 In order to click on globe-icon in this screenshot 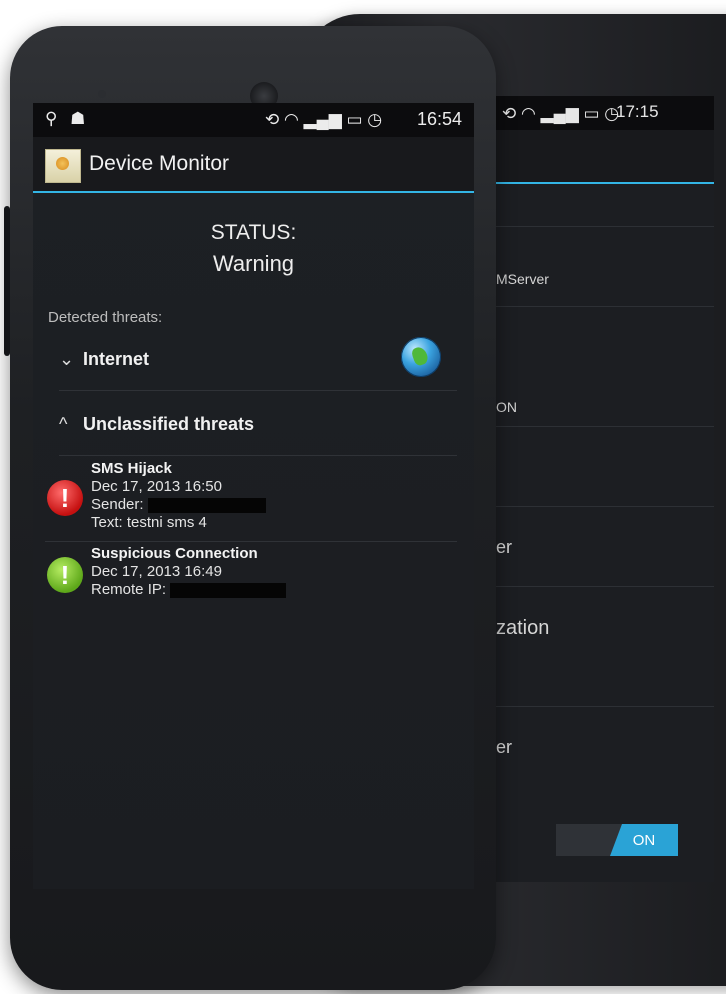, I will do `click(421, 357)`.